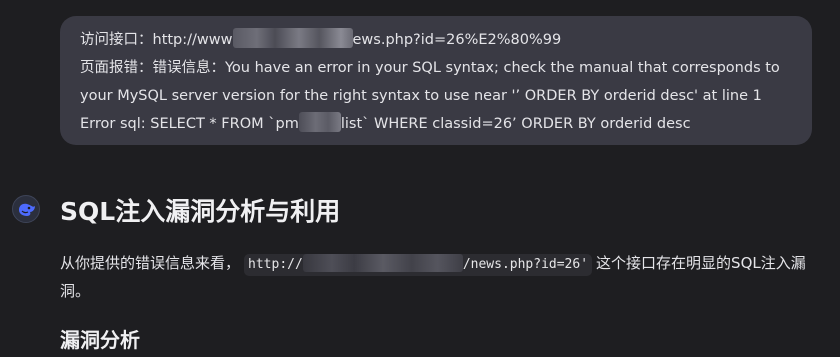  Describe the element at coordinates (100, 340) in the screenshot. I see `response-subheading: 漏洞分析` at that location.